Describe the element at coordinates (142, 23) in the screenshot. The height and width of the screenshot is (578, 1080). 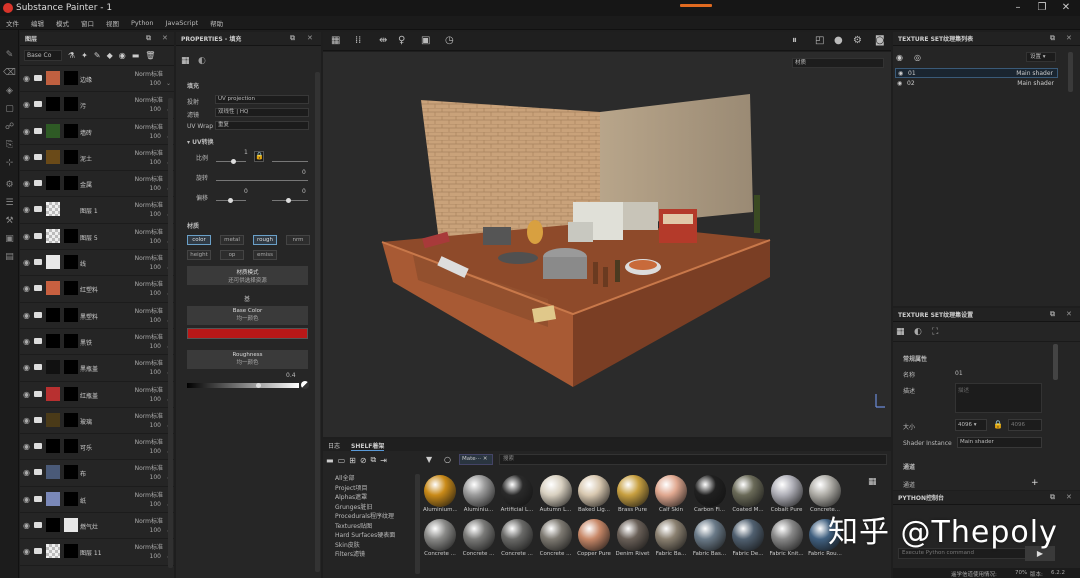
I see `menu-python: Python` at that location.